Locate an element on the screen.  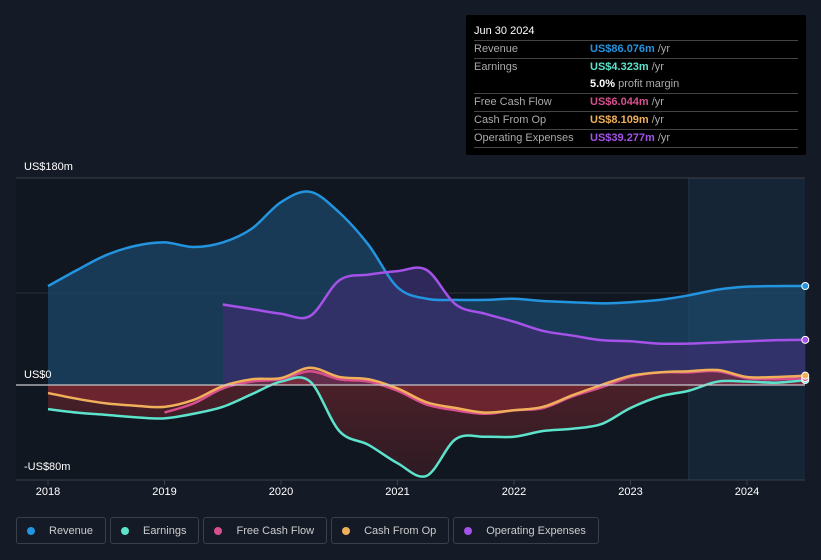
tooltip-row-value: US$4.323m is located at coordinates (619, 67).